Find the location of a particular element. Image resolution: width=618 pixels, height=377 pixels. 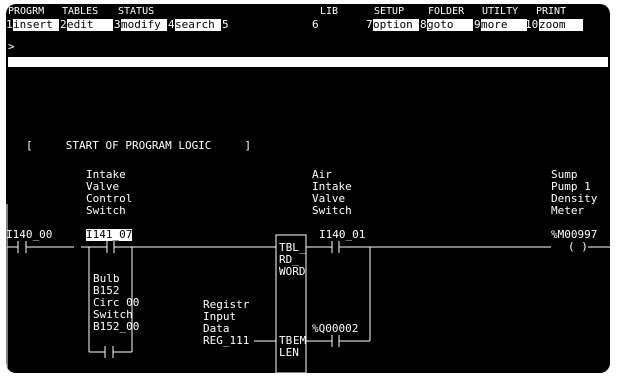

function-block-len-port: LEN is located at coordinates (289, 352).